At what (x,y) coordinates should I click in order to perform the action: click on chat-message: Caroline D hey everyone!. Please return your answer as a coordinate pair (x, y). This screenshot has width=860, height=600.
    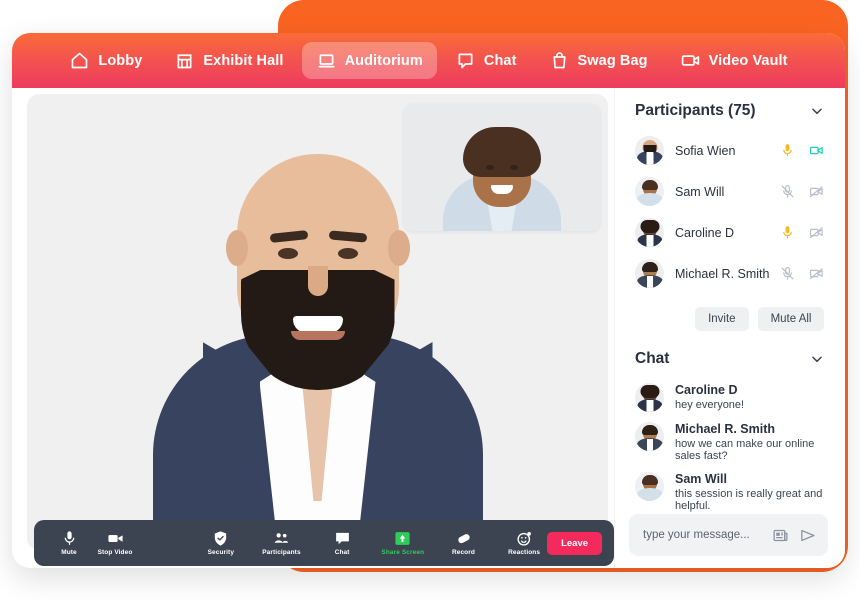
    Looking at the image, I should click on (728, 397).